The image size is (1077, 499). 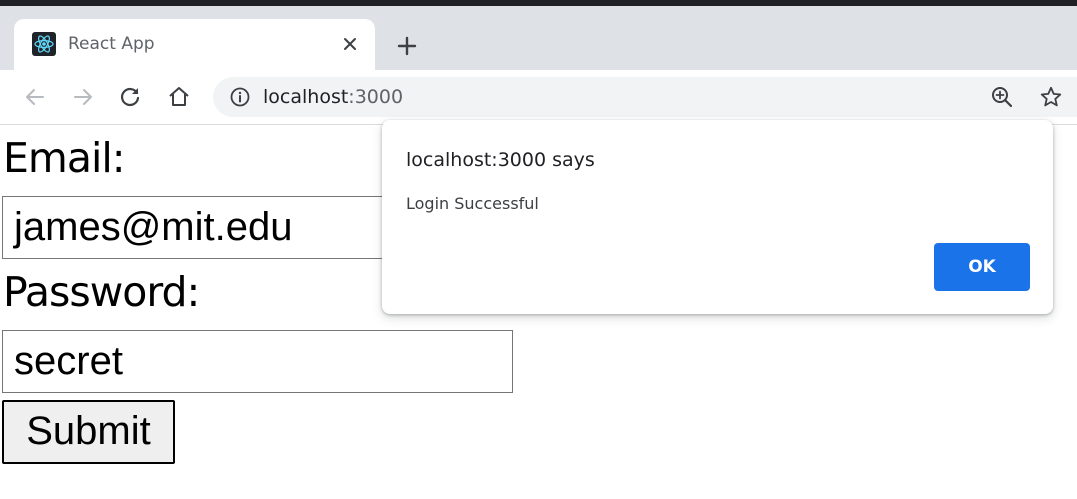 What do you see at coordinates (179, 97) in the screenshot?
I see `home-icon` at bounding box center [179, 97].